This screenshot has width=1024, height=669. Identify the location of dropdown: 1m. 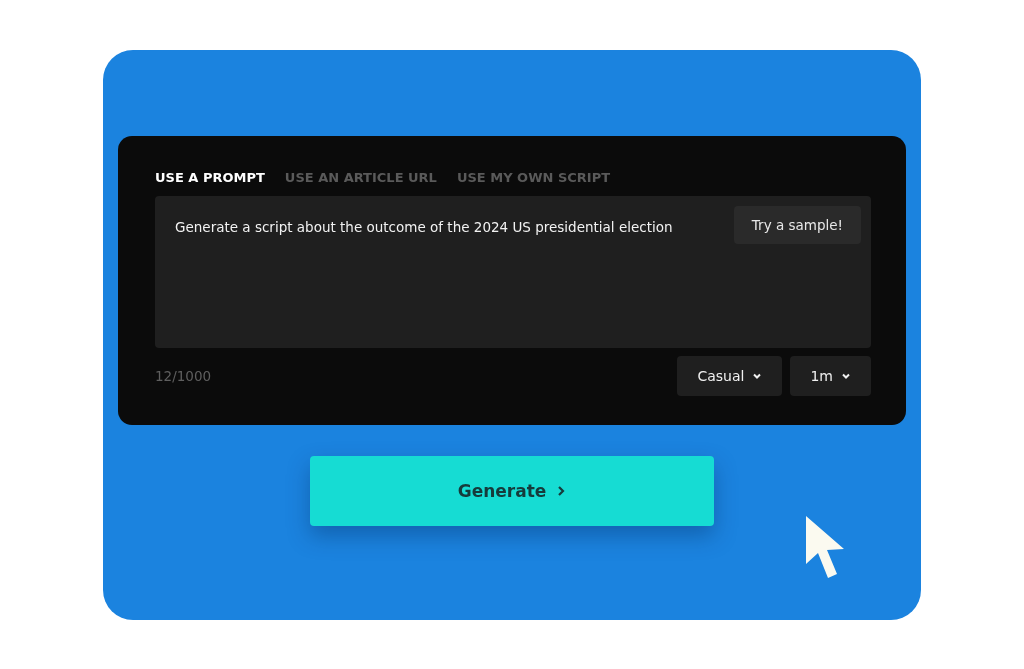
(830, 376).